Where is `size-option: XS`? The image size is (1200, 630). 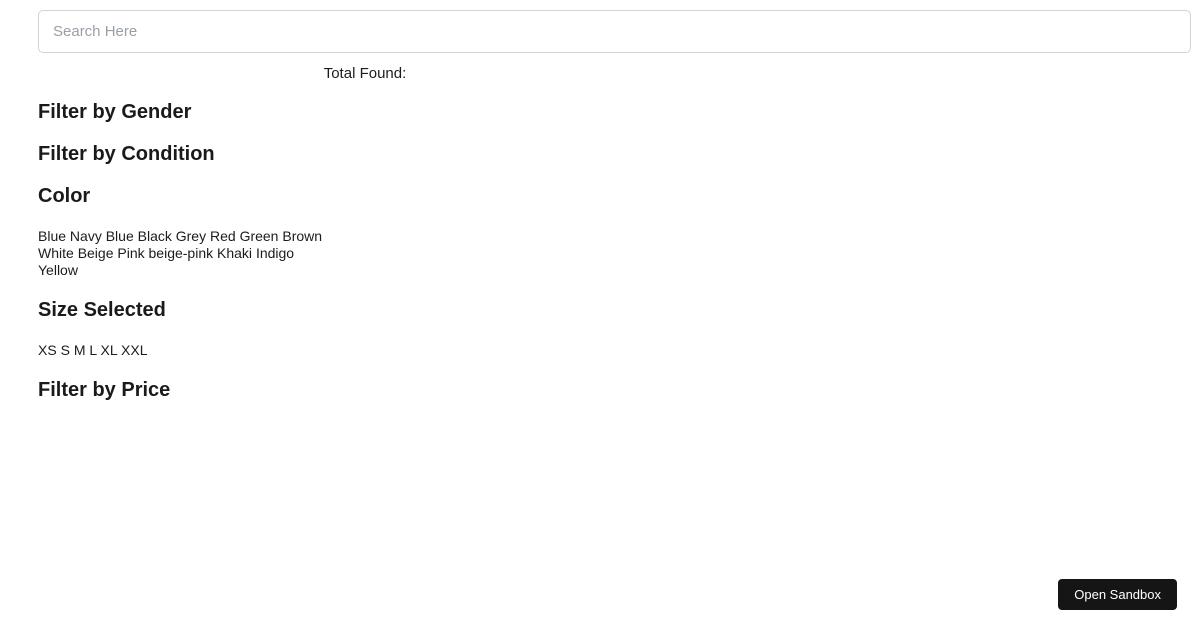 size-option: XS is located at coordinates (47, 350).